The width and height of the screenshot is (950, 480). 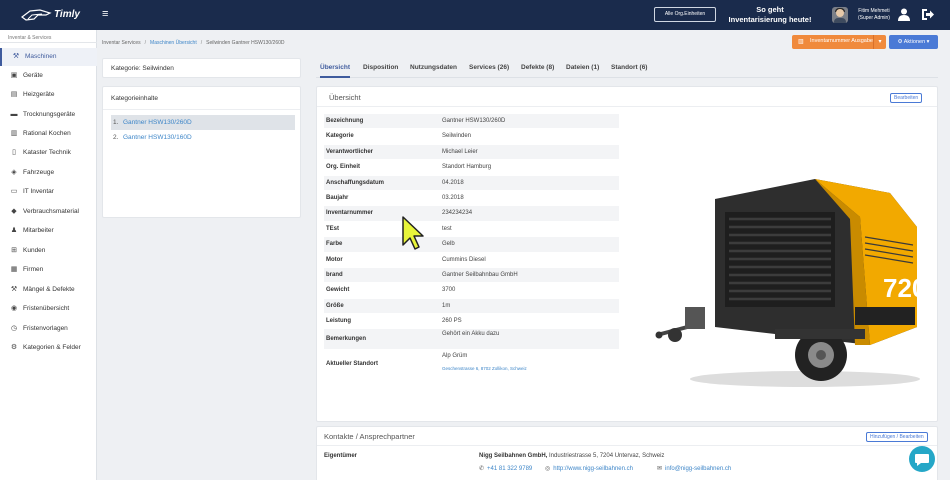 What do you see at coordinates (457, 213) in the screenshot?
I see `property-value: 234234234` at bounding box center [457, 213].